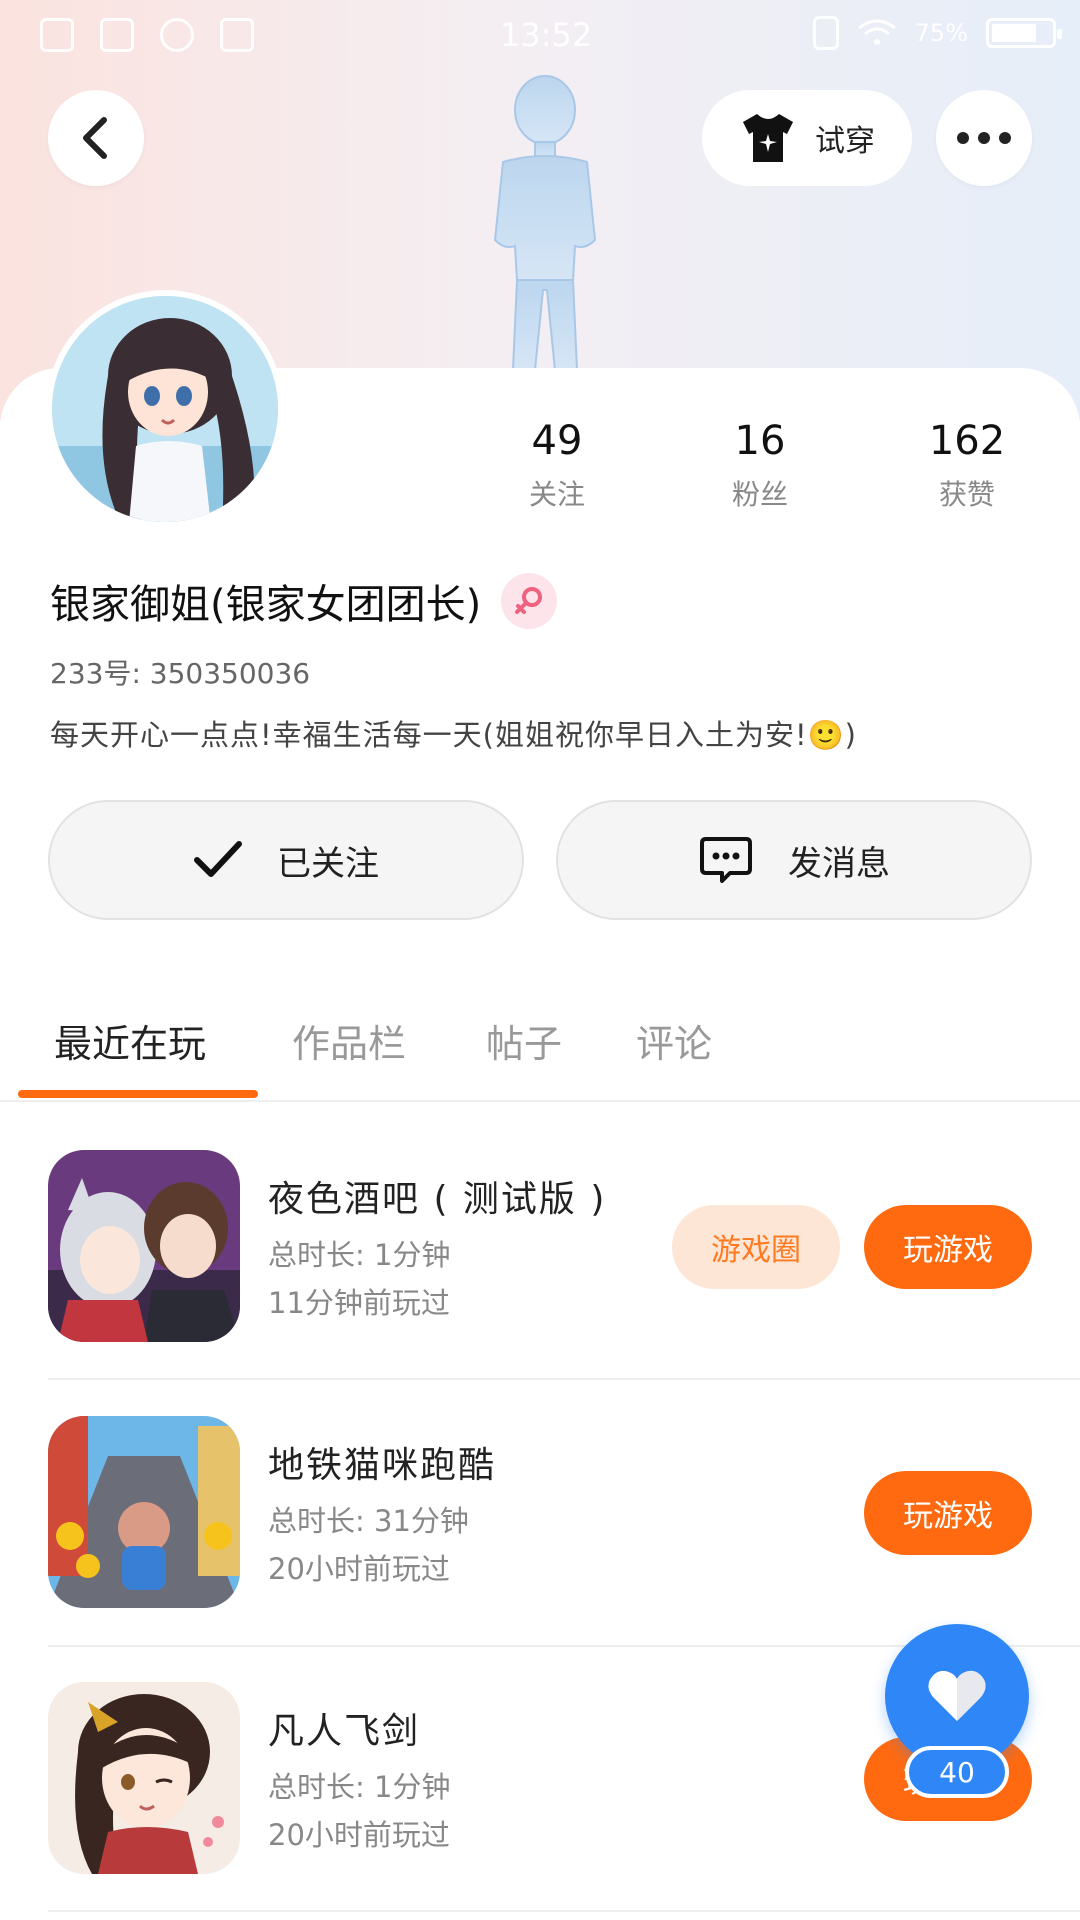 The width and height of the screenshot is (1080, 1920). Describe the element at coordinates (540, 1283) in the screenshot. I see `list-item: 夜色酒吧 ( 测试版 ) 总时长: 1分钟 11分钟前玩过 游戏圈 玩游戏` at that location.